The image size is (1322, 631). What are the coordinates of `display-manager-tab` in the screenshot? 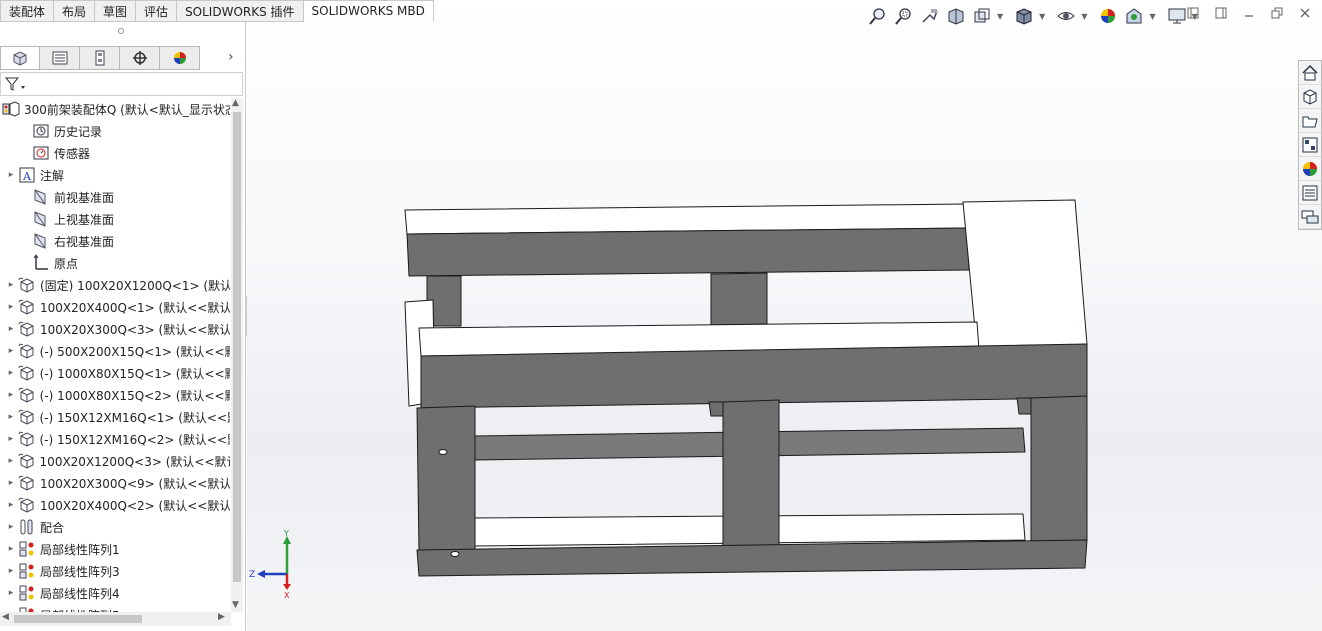 It's located at (180, 58).